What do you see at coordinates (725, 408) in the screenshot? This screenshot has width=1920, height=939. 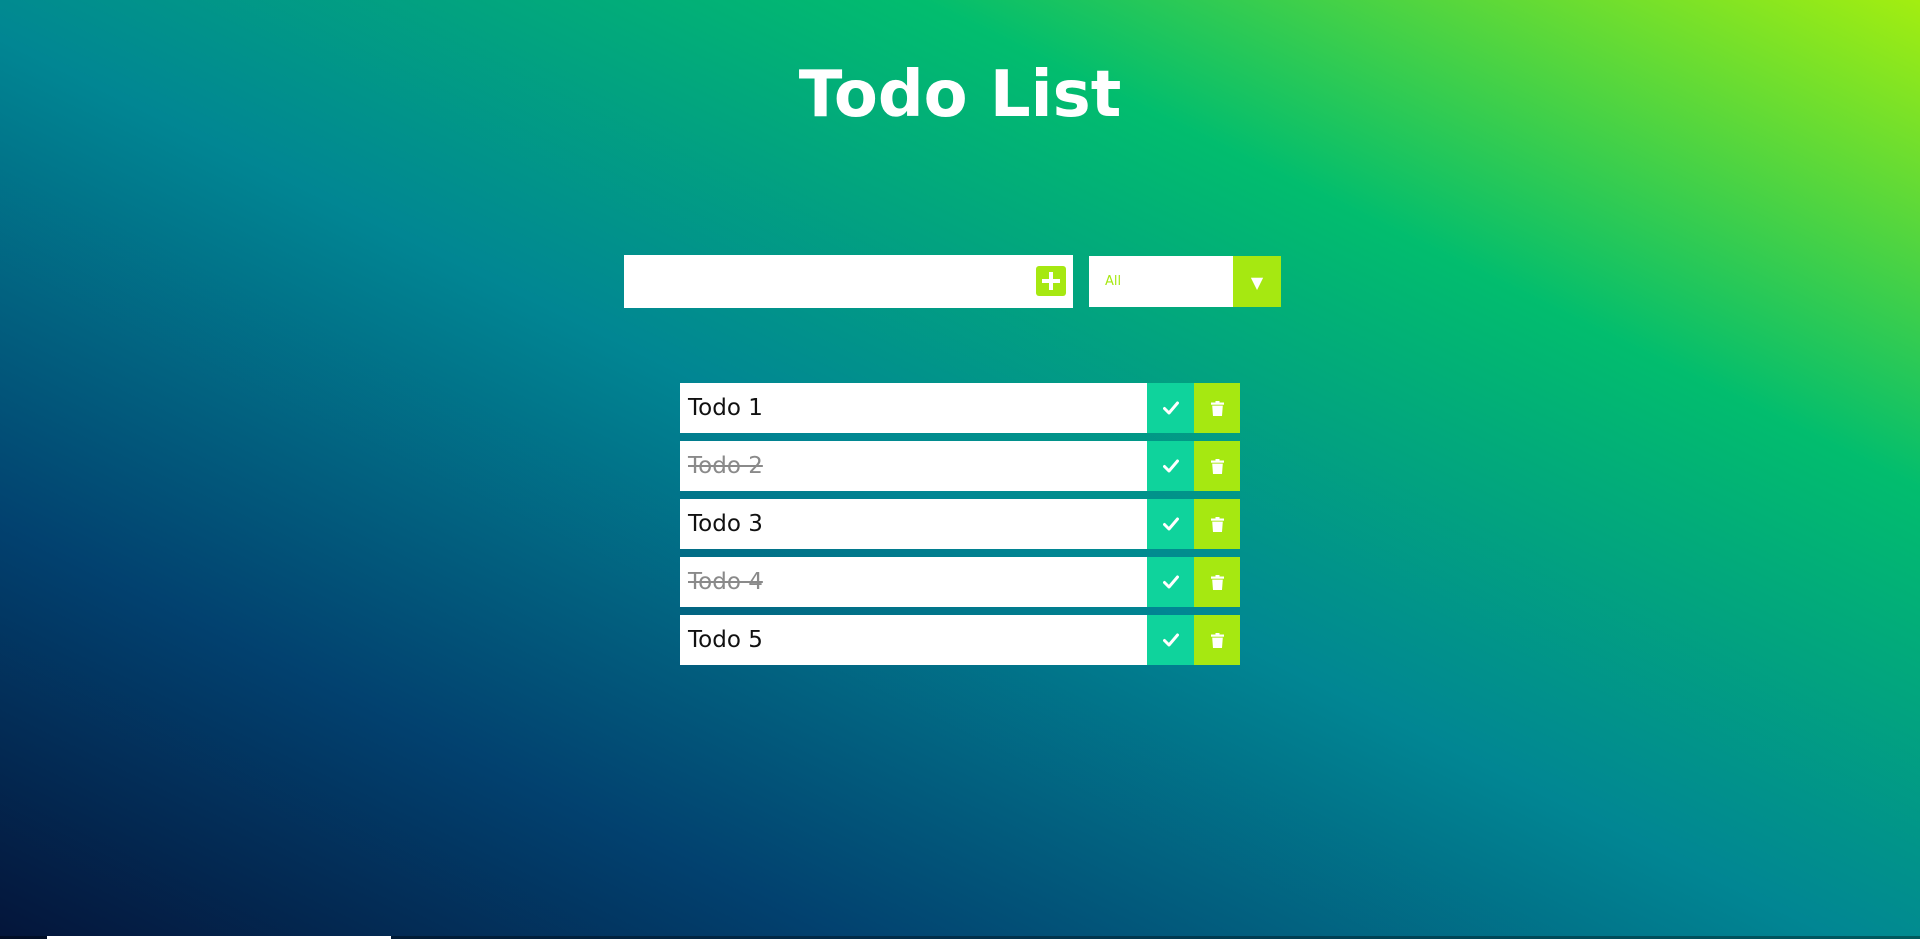 I see `todo-text: Todo 1` at bounding box center [725, 408].